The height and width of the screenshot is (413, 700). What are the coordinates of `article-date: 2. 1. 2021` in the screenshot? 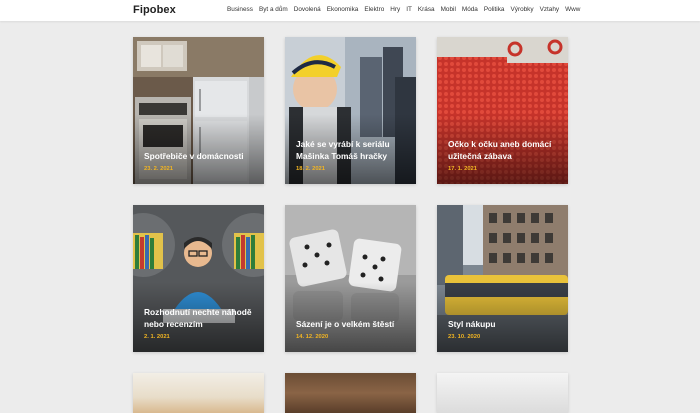 It's located at (157, 337).